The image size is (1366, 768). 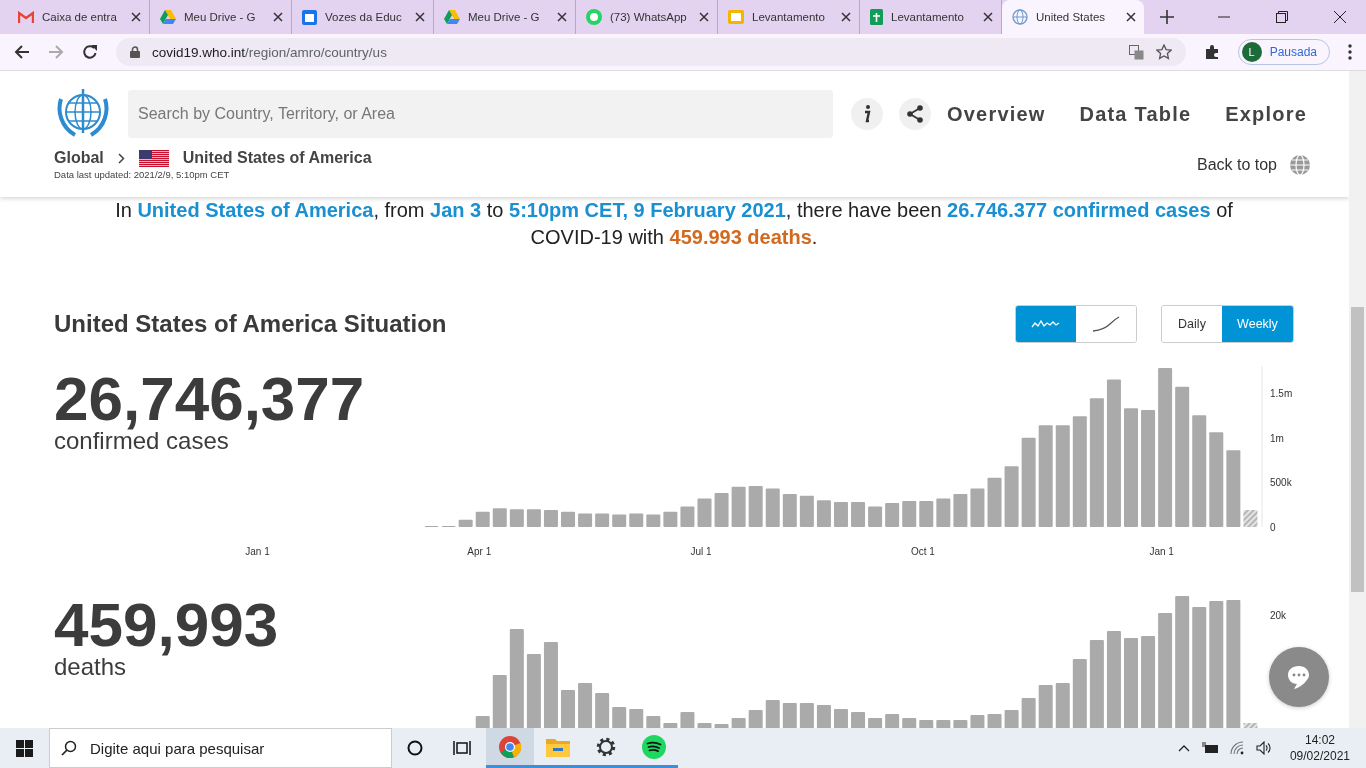 What do you see at coordinates (121, 158) in the screenshot?
I see `chevron-icon` at bounding box center [121, 158].